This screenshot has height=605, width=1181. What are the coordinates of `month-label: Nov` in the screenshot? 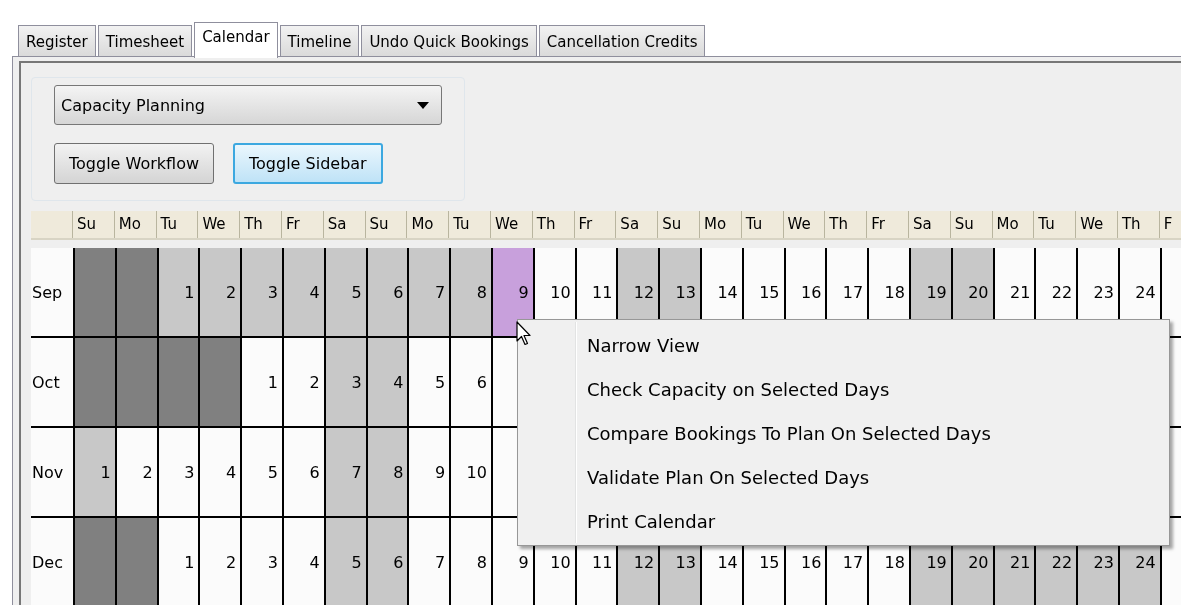 It's located at (48, 472).